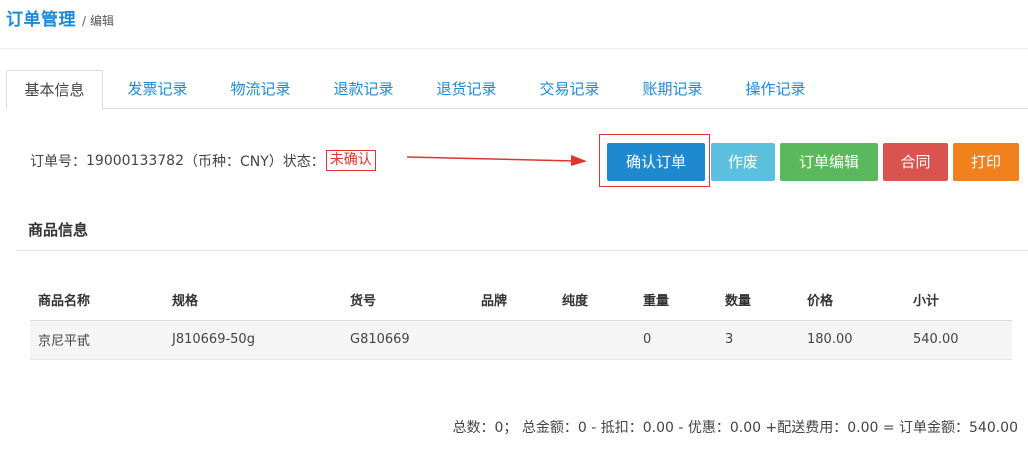 The height and width of the screenshot is (462, 1028). I want to click on breadcrumb: 订单管理 / 编辑, so click(60, 18).